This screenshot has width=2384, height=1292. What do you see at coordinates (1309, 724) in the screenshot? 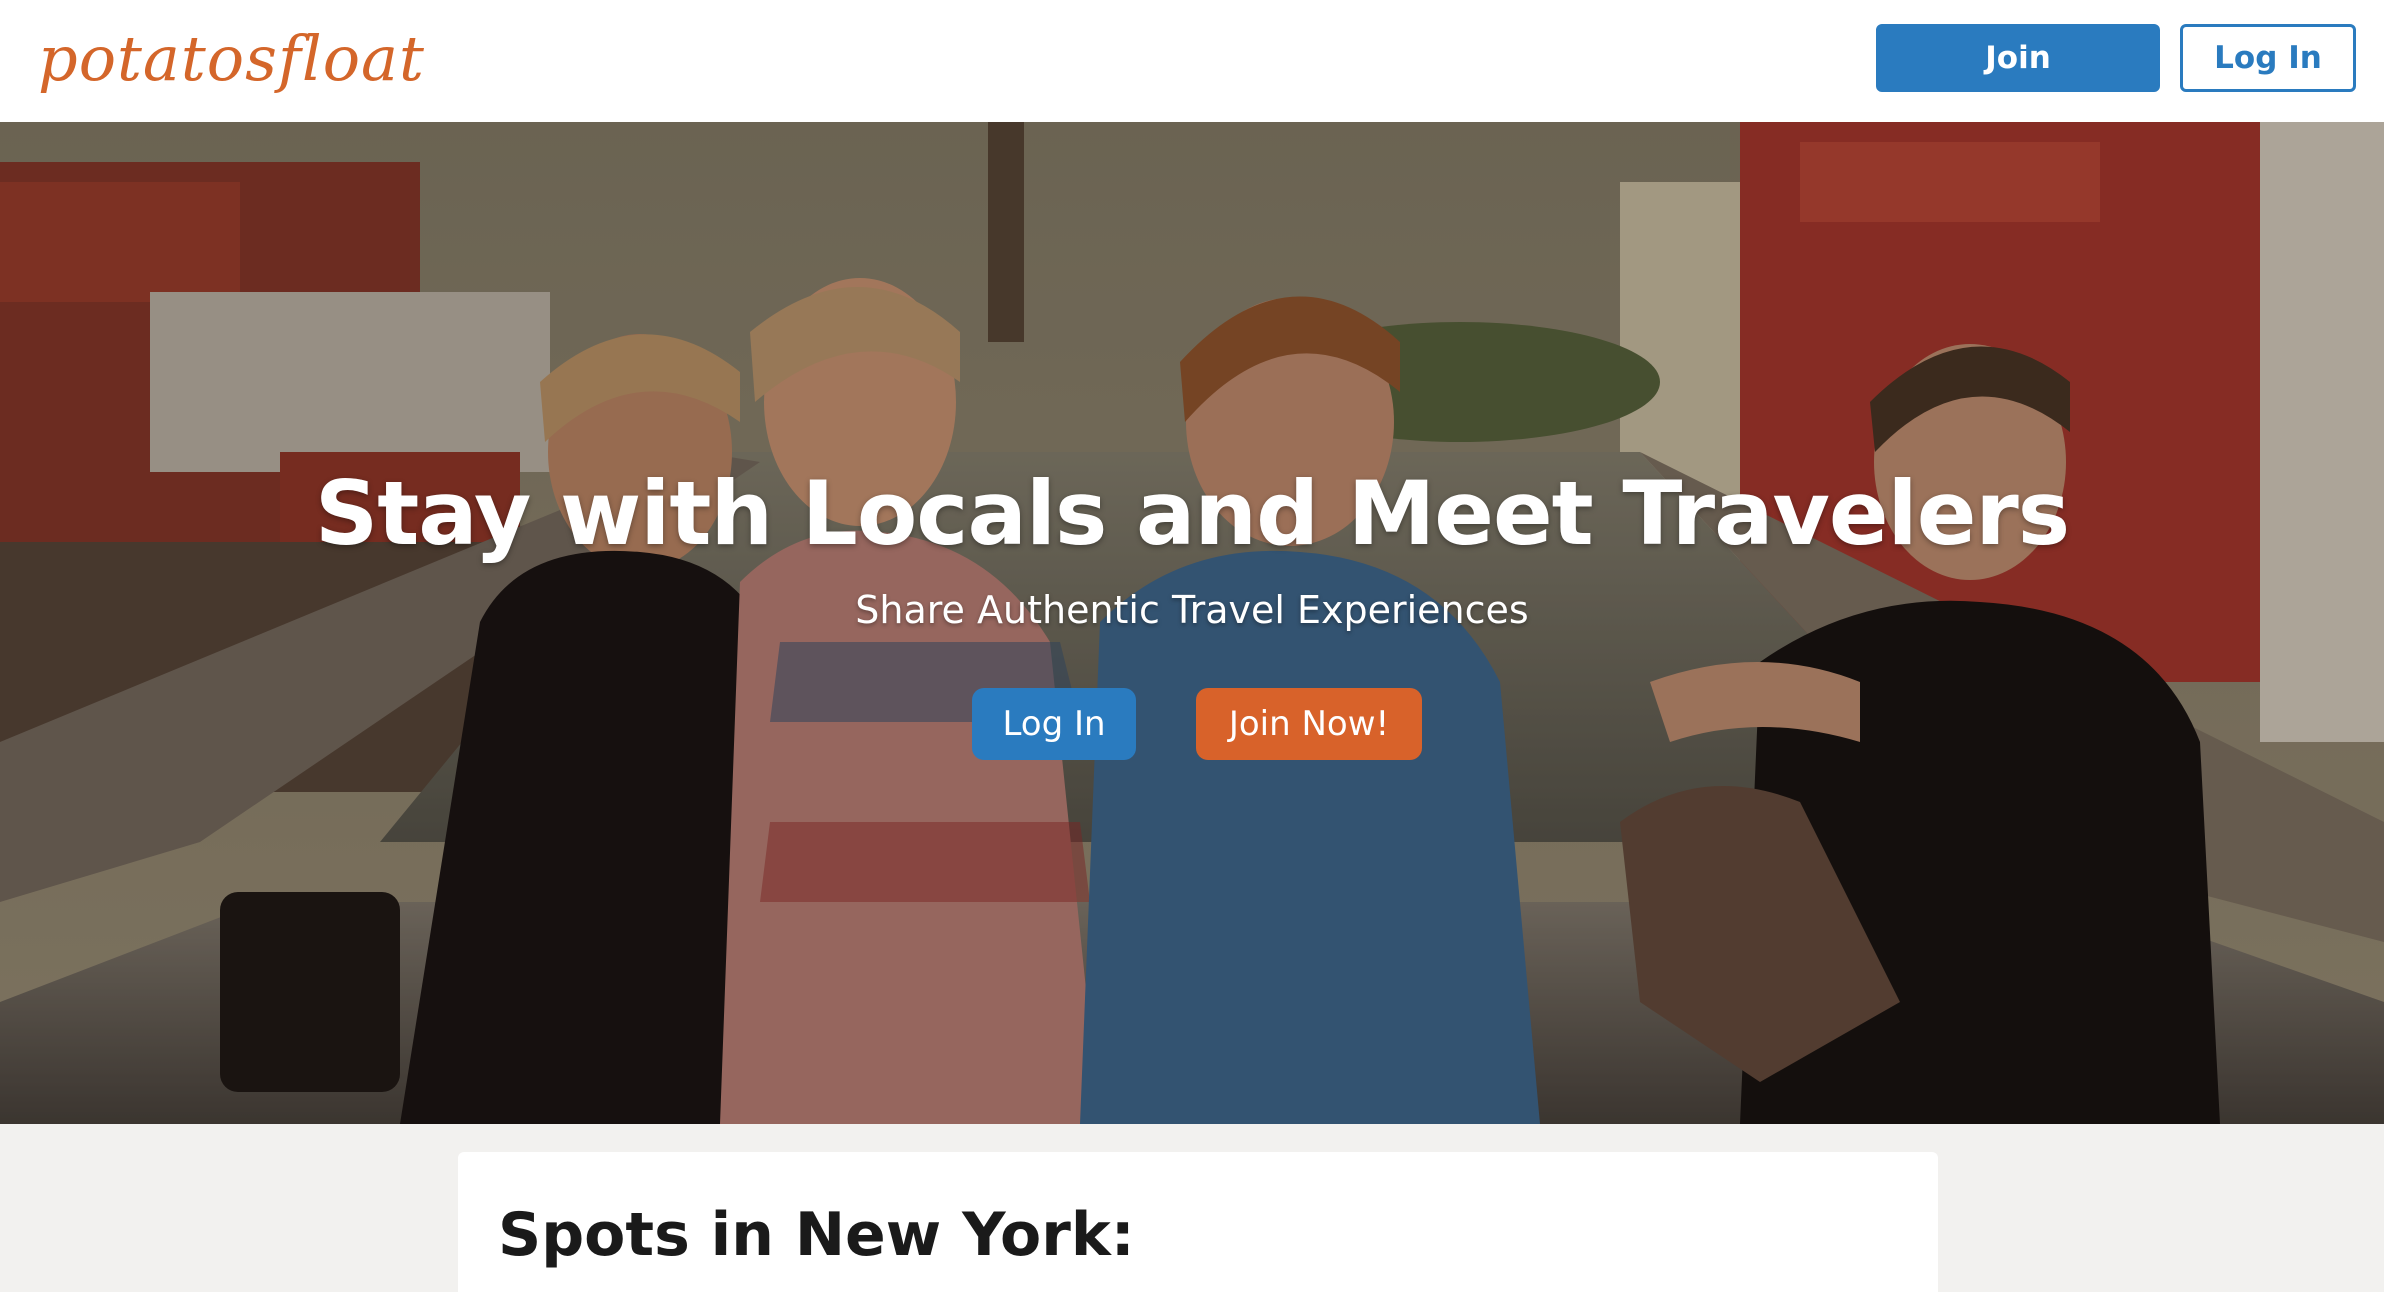
I see `hero-join-now-button: Join Now!` at bounding box center [1309, 724].